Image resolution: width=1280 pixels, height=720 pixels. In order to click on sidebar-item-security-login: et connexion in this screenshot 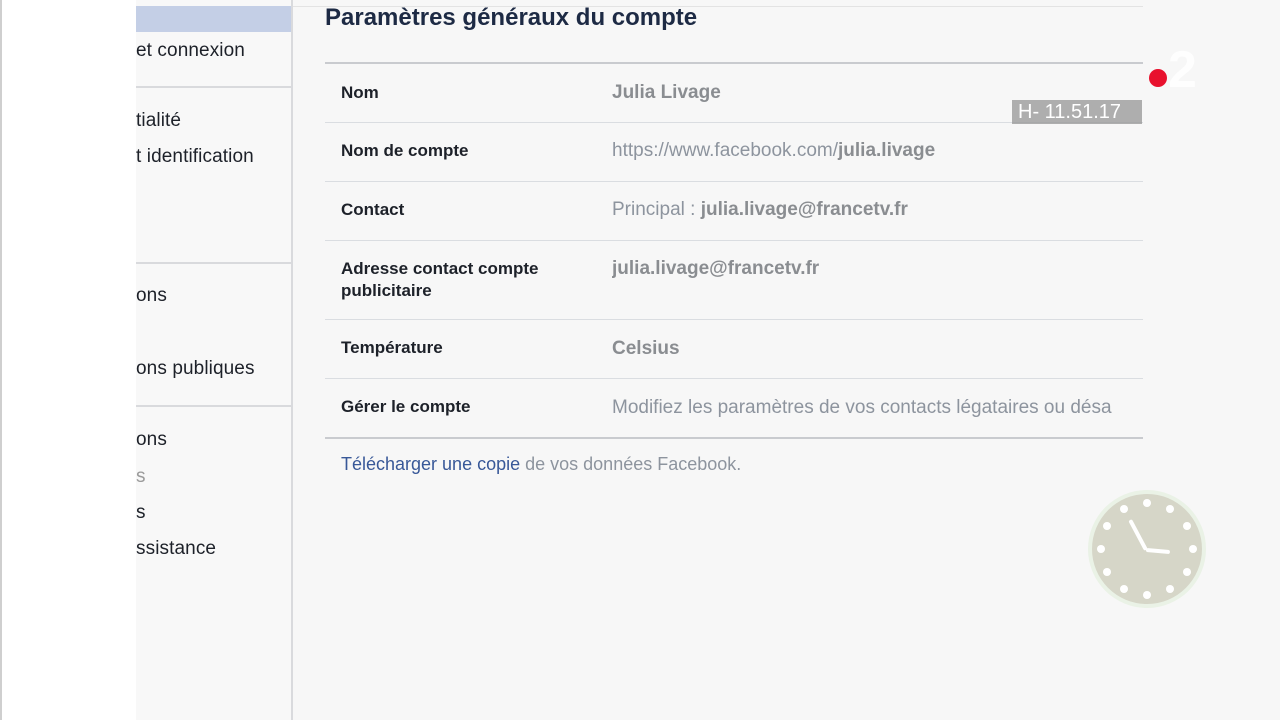, I will do `click(190, 51)`.